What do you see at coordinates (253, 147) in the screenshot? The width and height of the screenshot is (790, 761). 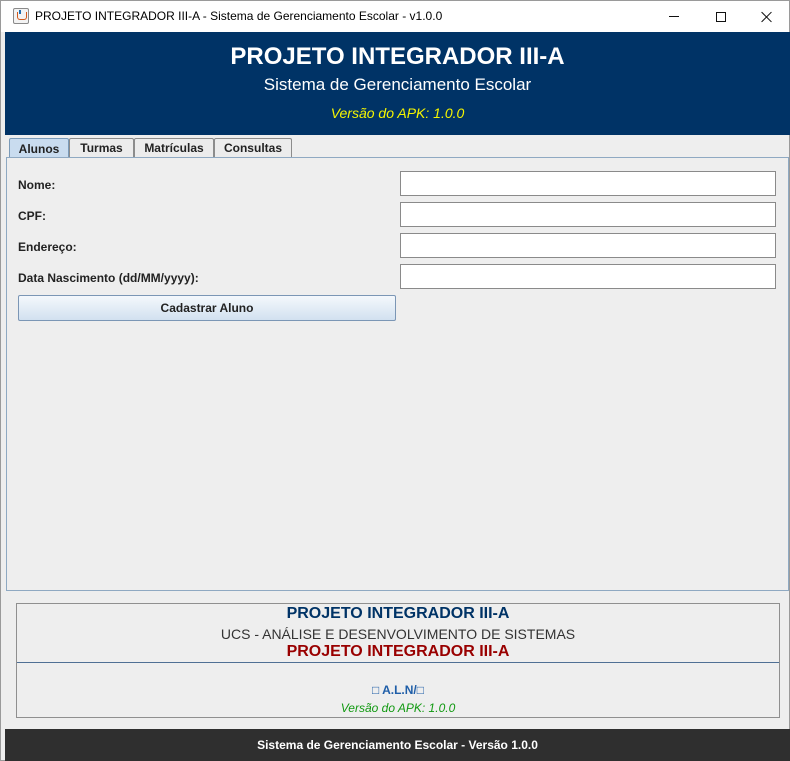 I see `tab-consultas: Consultas` at bounding box center [253, 147].